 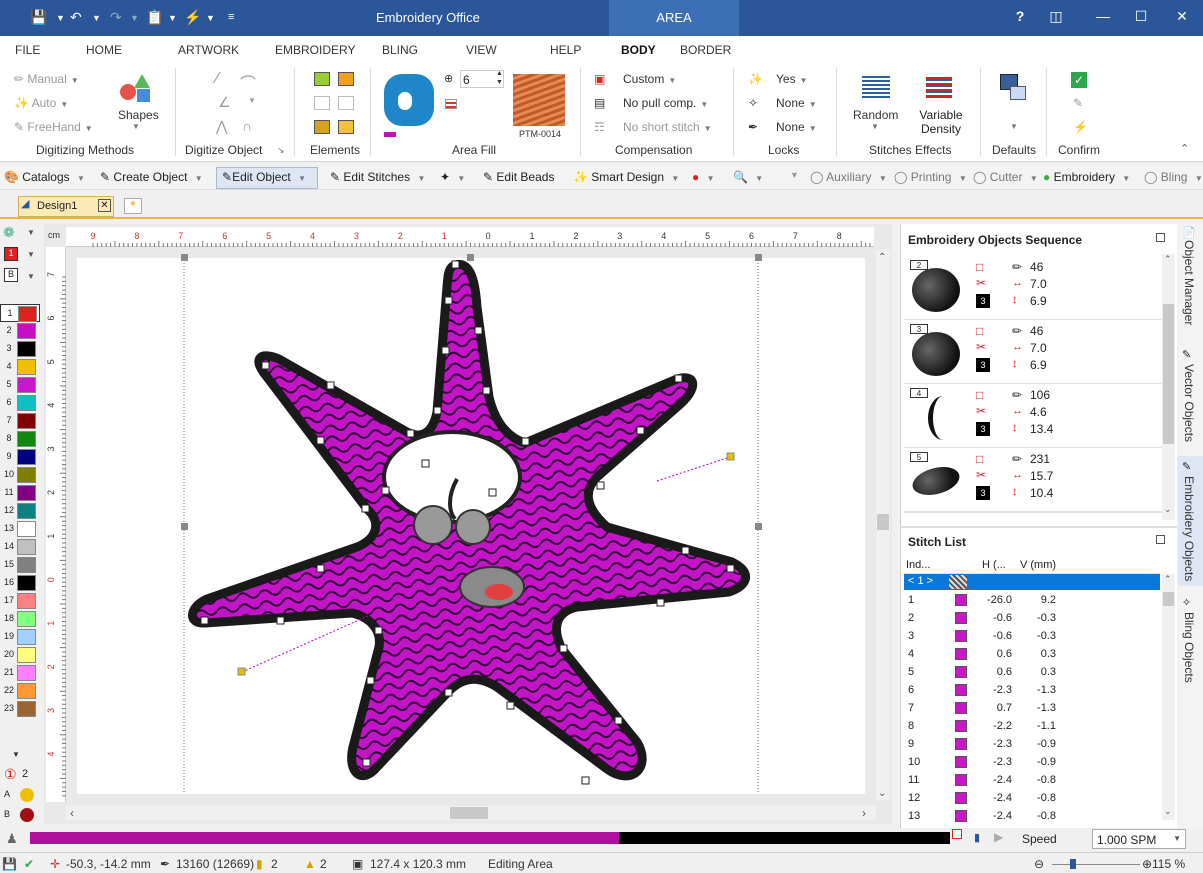 I want to click on line-tool-icon: ∕, so click(x=217, y=79).